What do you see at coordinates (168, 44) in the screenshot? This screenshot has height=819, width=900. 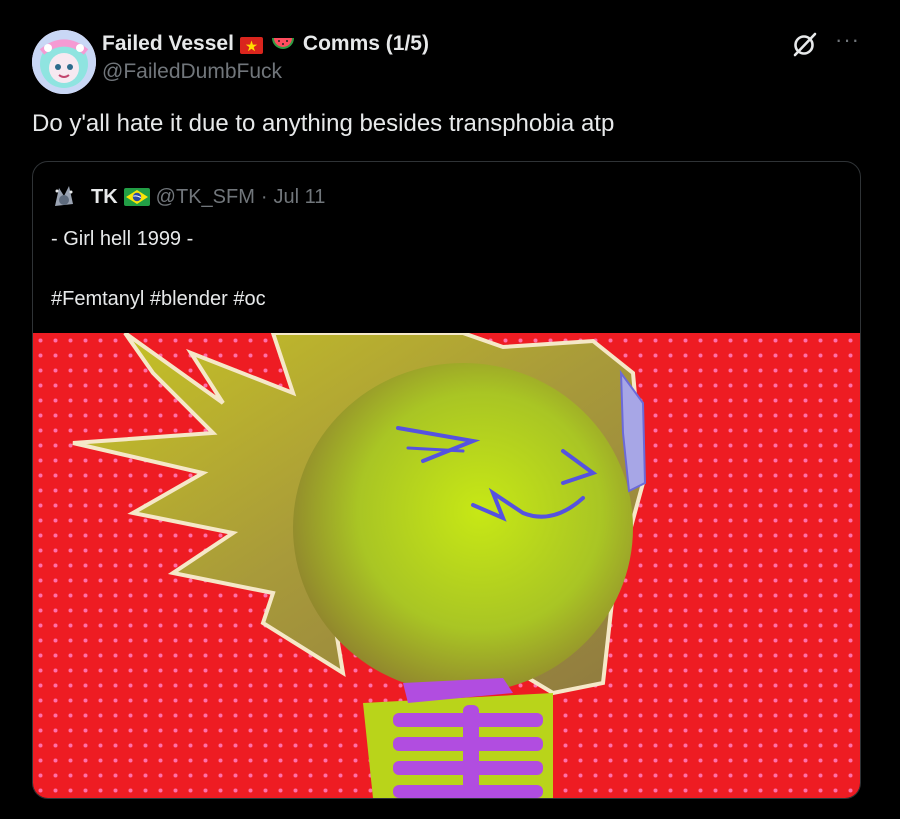 I see `author-display-name: Failed Vessel` at bounding box center [168, 44].